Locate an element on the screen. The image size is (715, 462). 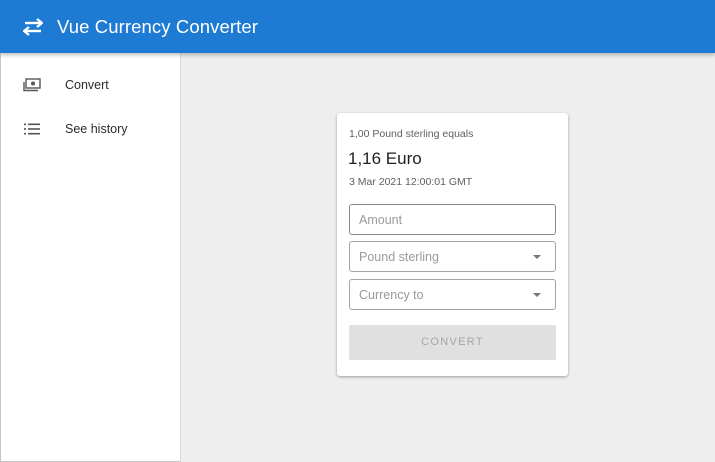
sidebar-item-history: See history is located at coordinates (91, 129).